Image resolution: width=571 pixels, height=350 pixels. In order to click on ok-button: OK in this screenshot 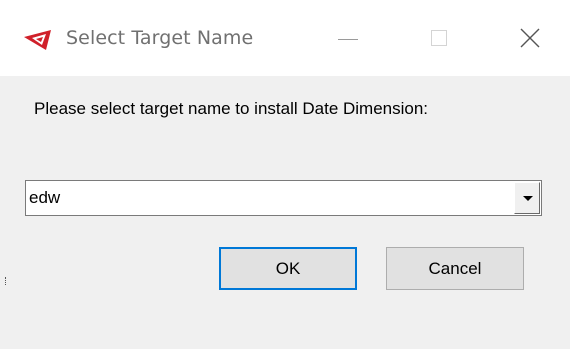, I will do `click(288, 268)`.